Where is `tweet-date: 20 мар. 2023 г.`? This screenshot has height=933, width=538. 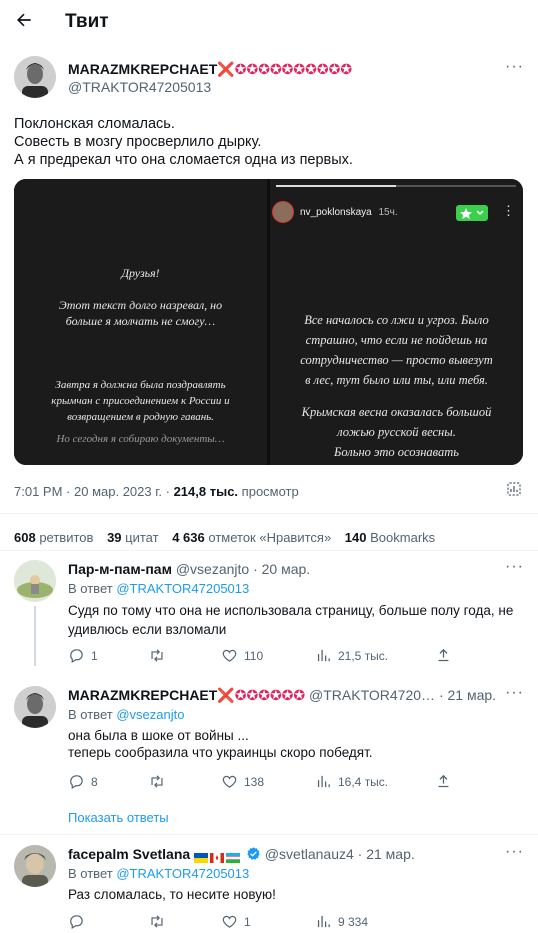 tweet-date: 20 мар. 2023 г. is located at coordinates (118, 491).